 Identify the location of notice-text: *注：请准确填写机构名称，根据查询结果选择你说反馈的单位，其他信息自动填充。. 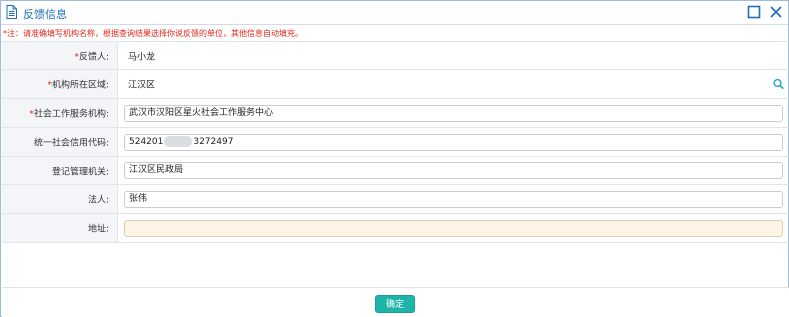
(153, 33).